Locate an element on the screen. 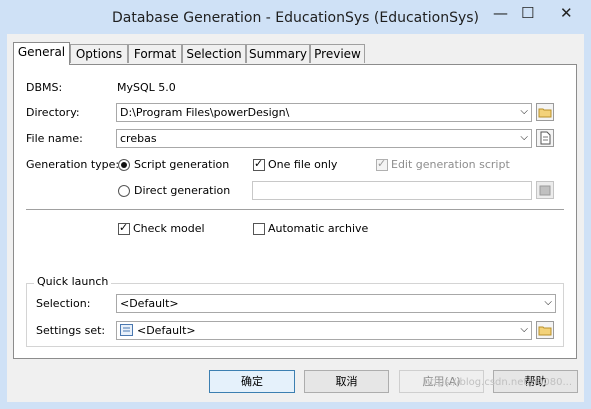 Image resolution: width=591 pixels, height=409 pixels. check-model-label: Check model is located at coordinates (169, 228).